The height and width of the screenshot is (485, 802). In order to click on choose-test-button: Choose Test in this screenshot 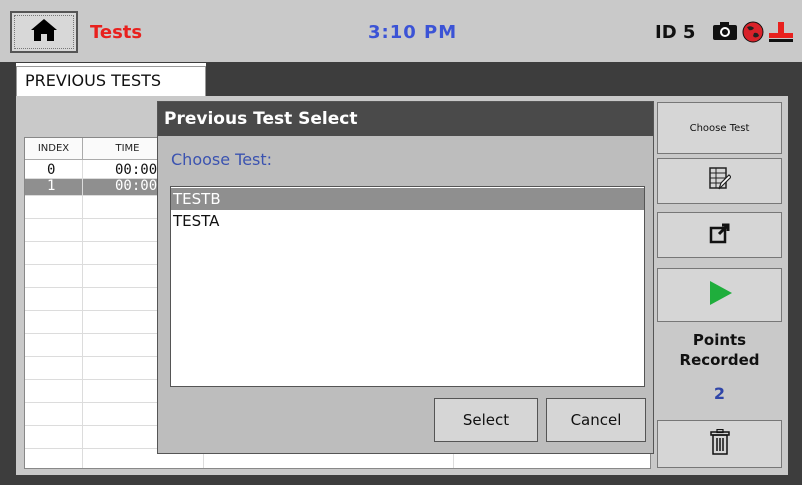, I will do `click(719, 128)`.